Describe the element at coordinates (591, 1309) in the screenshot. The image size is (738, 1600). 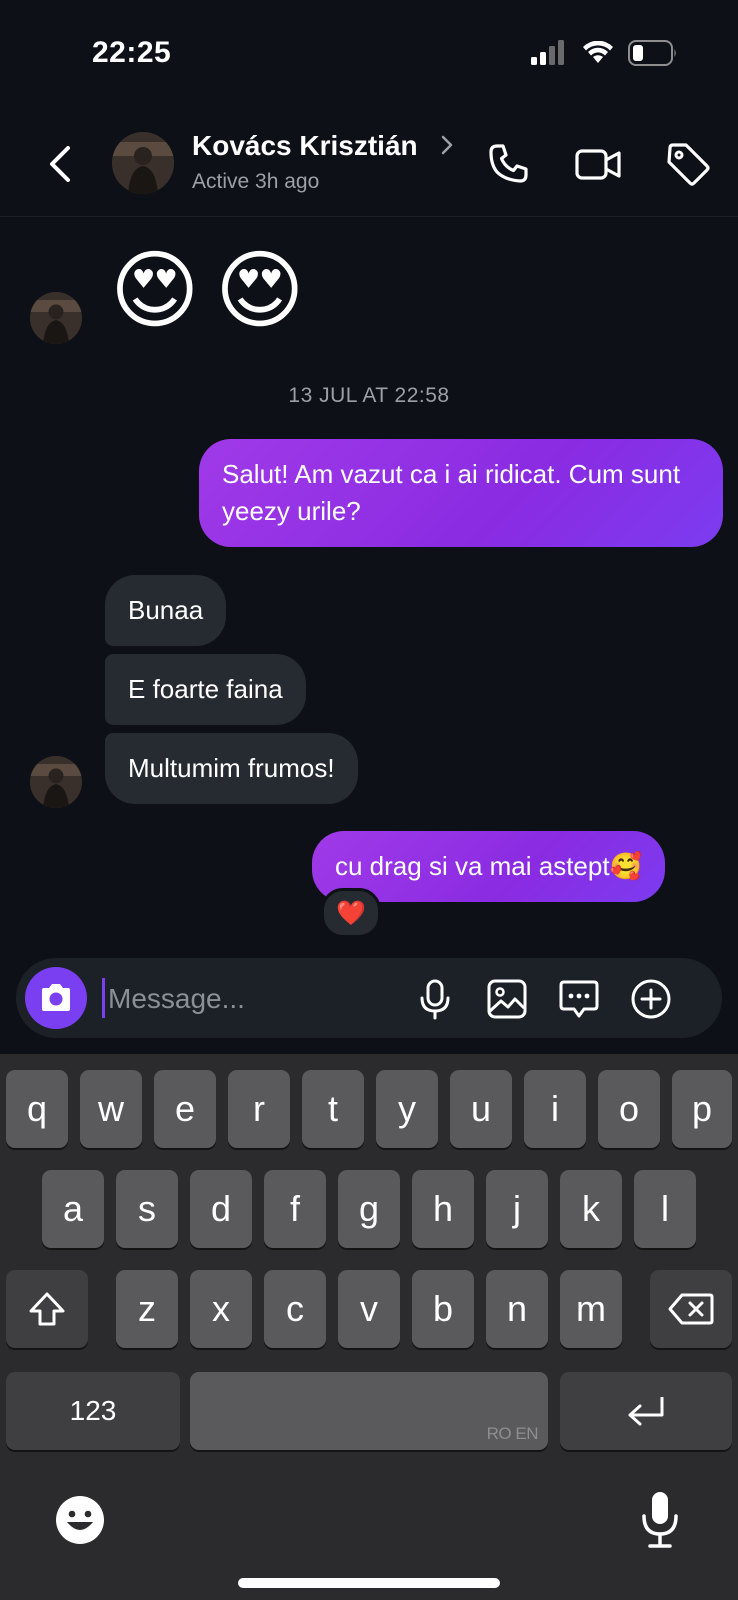
I see `key-m: m` at that location.